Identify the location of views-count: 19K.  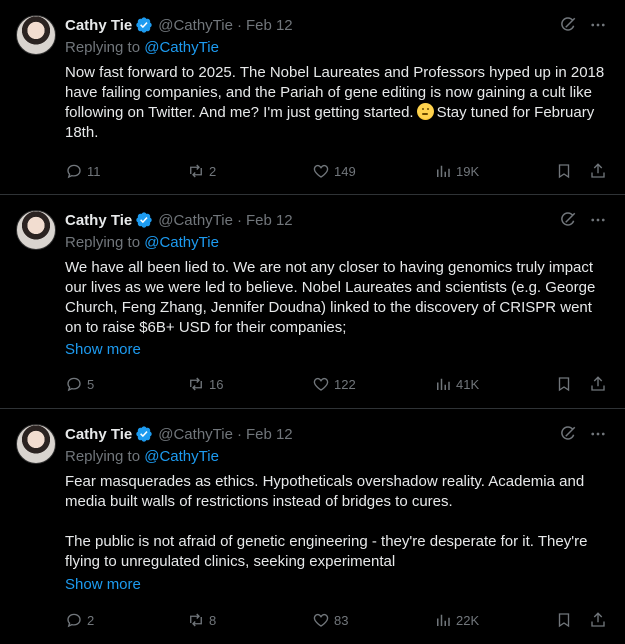
(468, 171).